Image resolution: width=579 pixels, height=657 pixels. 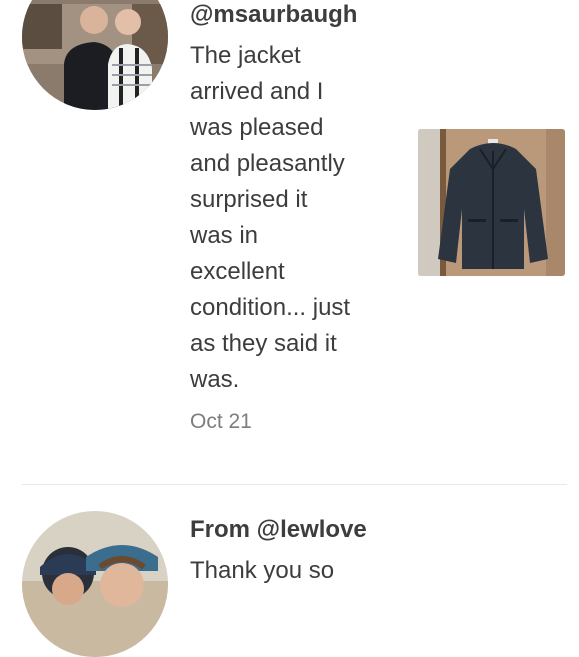 I want to click on review-text-line: was., so click(x=215, y=379).